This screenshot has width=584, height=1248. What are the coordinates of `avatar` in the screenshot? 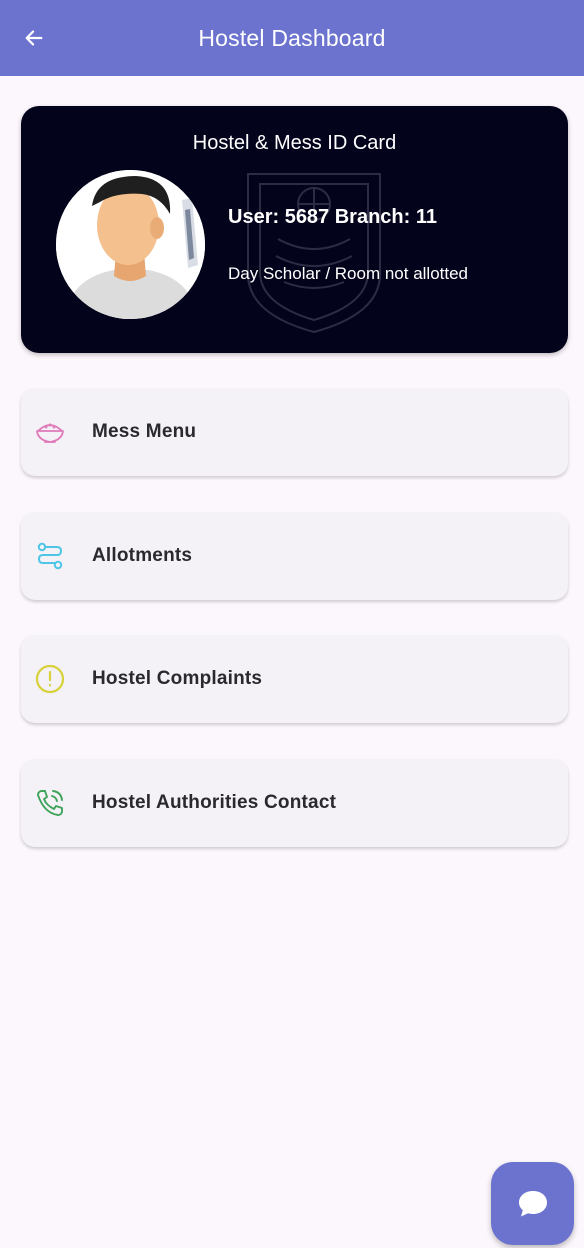 It's located at (130, 244).